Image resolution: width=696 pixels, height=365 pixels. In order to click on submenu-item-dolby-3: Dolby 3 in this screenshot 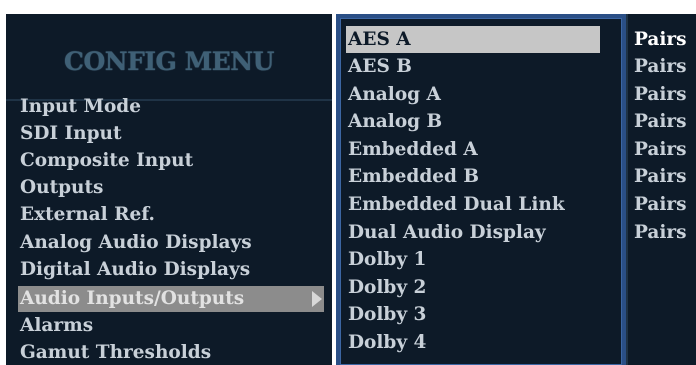, I will do `click(387, 314)`.